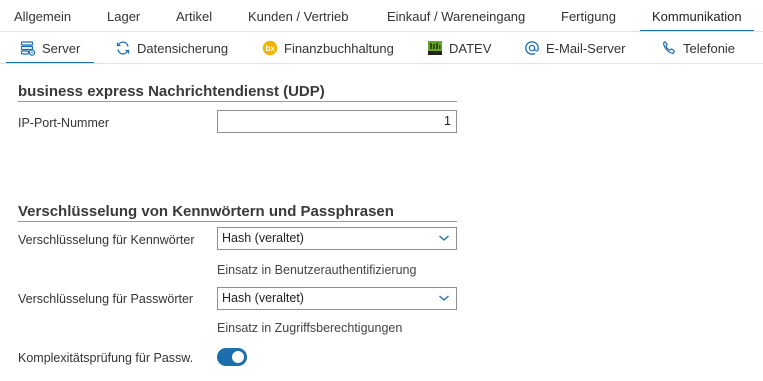 The height and width of the screenshot is (381, 763). Describe the element at coordinates (42, 16) in the screenshot. I see `tab-allgemein: Allgemein` at that location.